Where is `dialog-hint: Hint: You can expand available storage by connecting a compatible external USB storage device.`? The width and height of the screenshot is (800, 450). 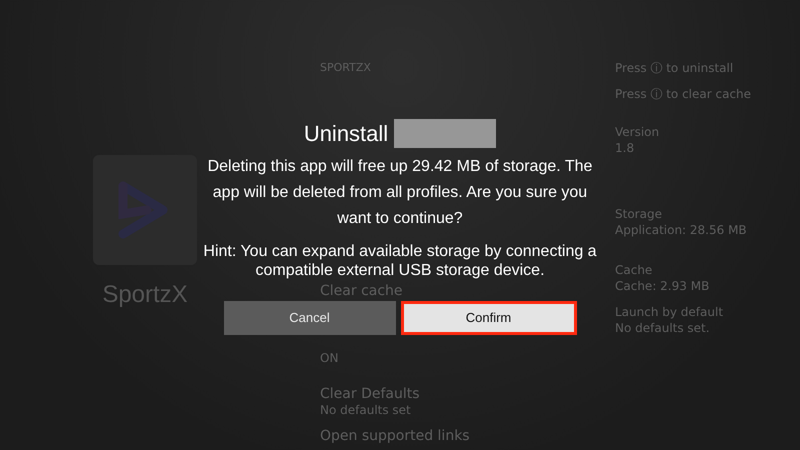
dialog-hint: Hint: You can expand available storage by connecting a compatible external USB storage device. is located at coordinates (400, 261).